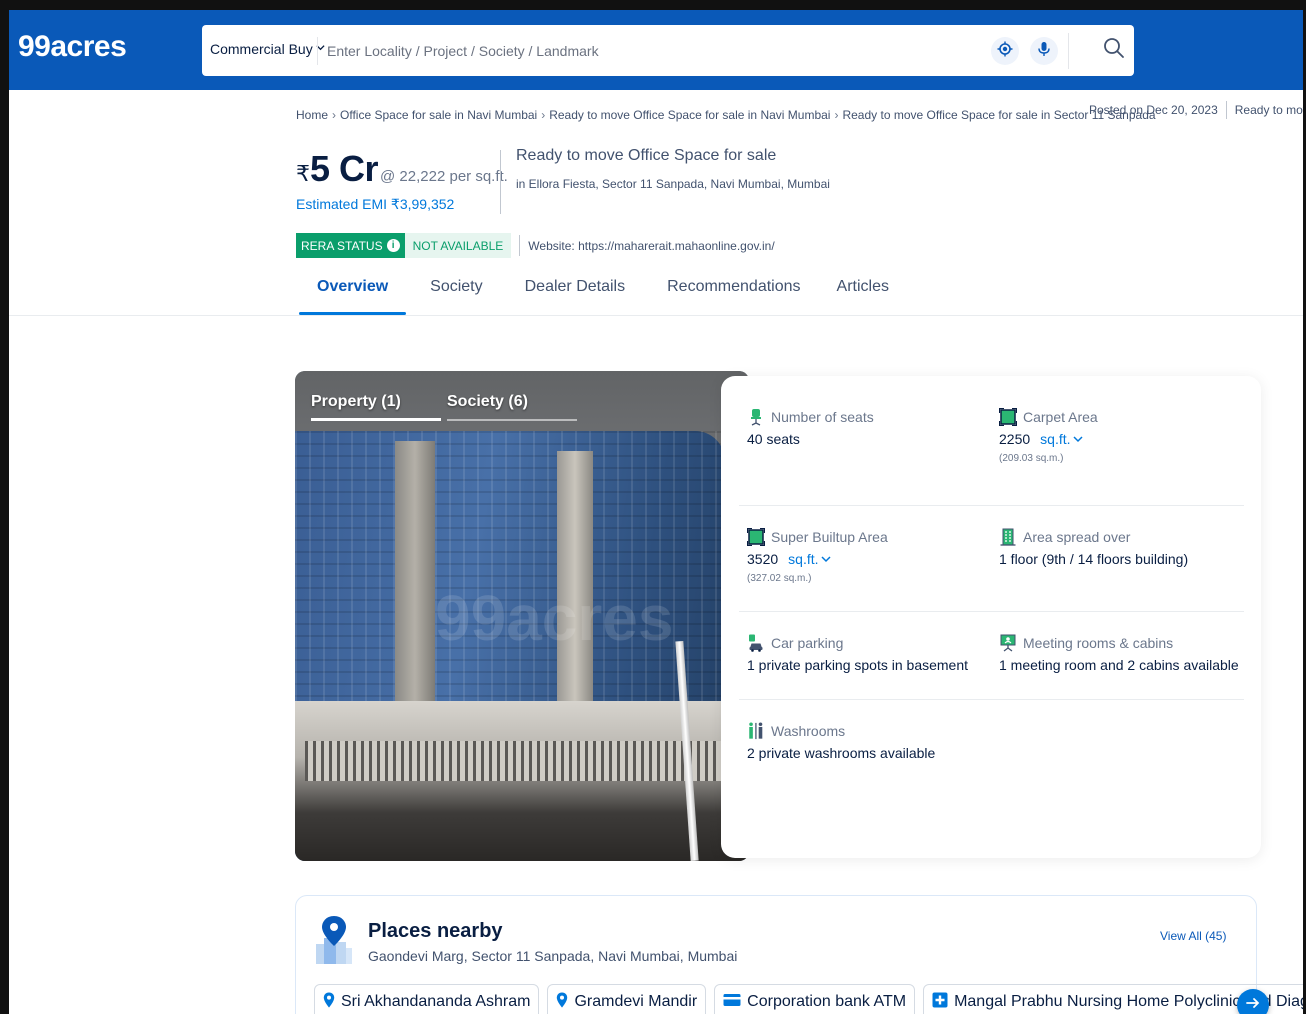 This screenshot has width=1306, height=1014. Describe the element at coordinates (72, 47) in the screenshot. I see `site-logo: 99acres` at that location.